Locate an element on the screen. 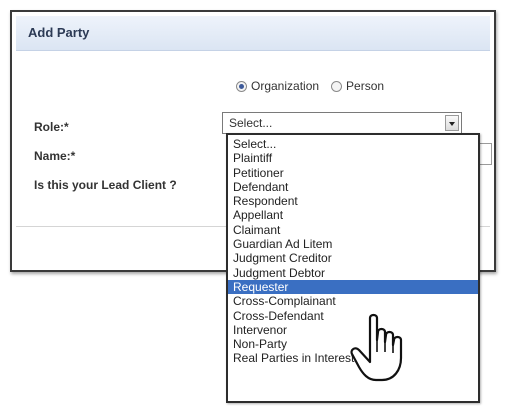 The height and width of the screenshot is (406, 507). dropdown-option-cross-complainant: Cross-Complainant is located at coordinates (353, 301).